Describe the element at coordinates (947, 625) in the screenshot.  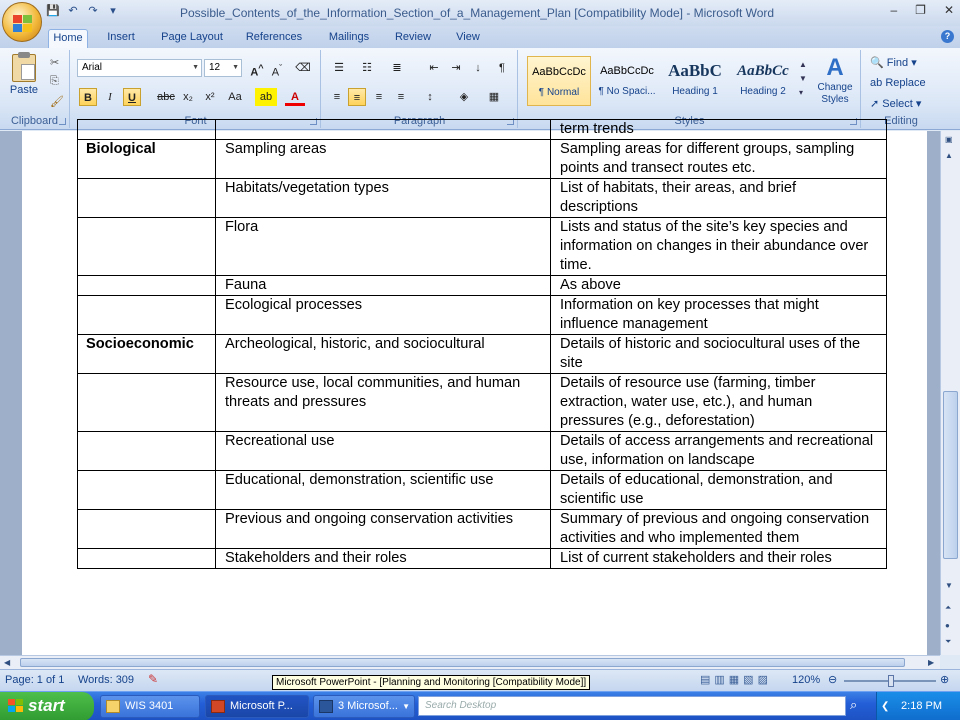
I see `browse-object-icon: ●` at that location.